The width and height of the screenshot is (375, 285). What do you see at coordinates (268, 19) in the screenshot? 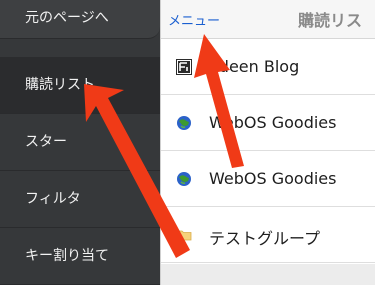
I see `panel-header: メニュー 購読リス` at bounding box center [268, 19].